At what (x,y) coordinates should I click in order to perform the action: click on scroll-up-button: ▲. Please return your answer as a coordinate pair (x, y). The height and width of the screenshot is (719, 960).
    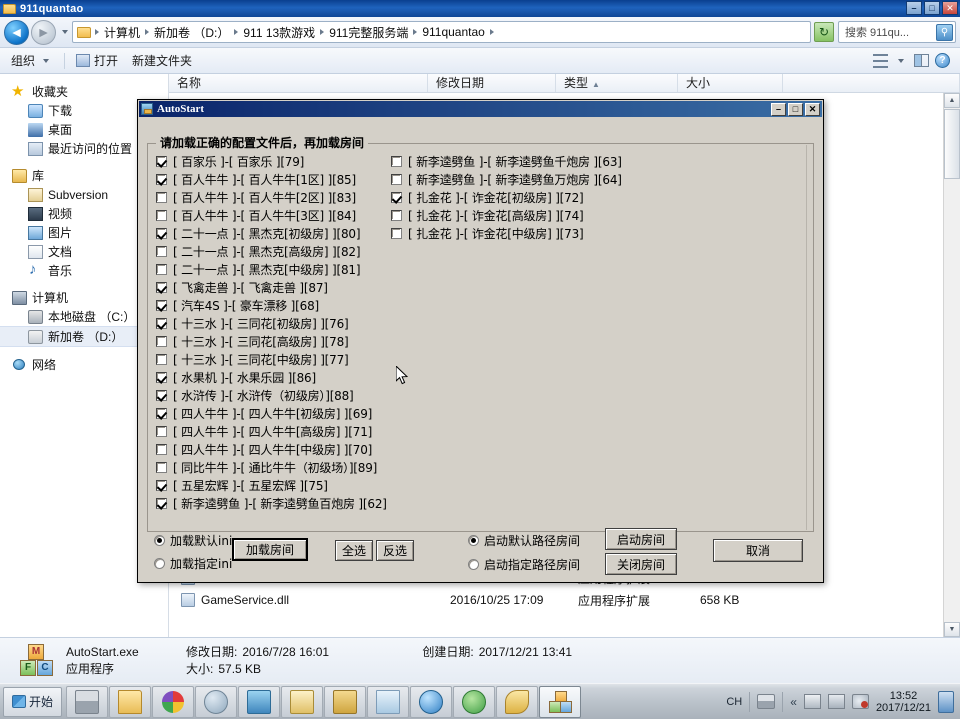
    Looking at the image, I should click on (952, 100).